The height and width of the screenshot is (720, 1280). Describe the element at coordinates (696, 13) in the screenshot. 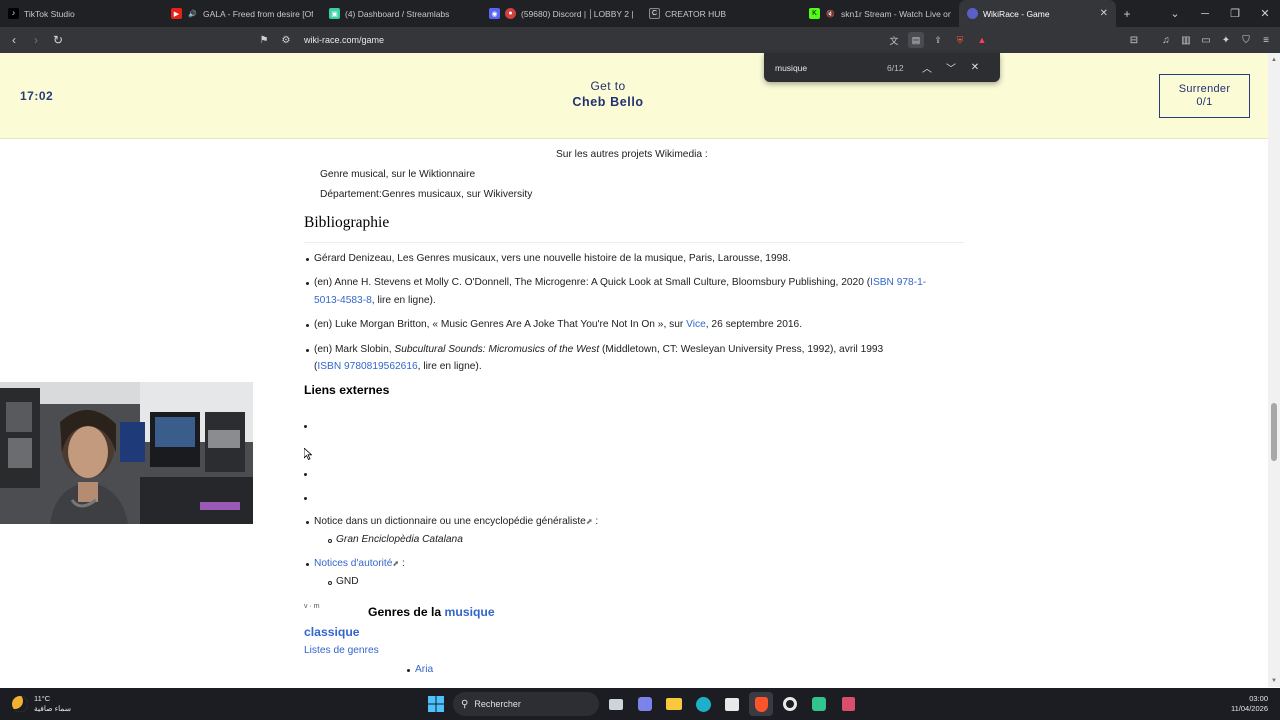

I see `tab-label: CREATOR HUB` at that location.